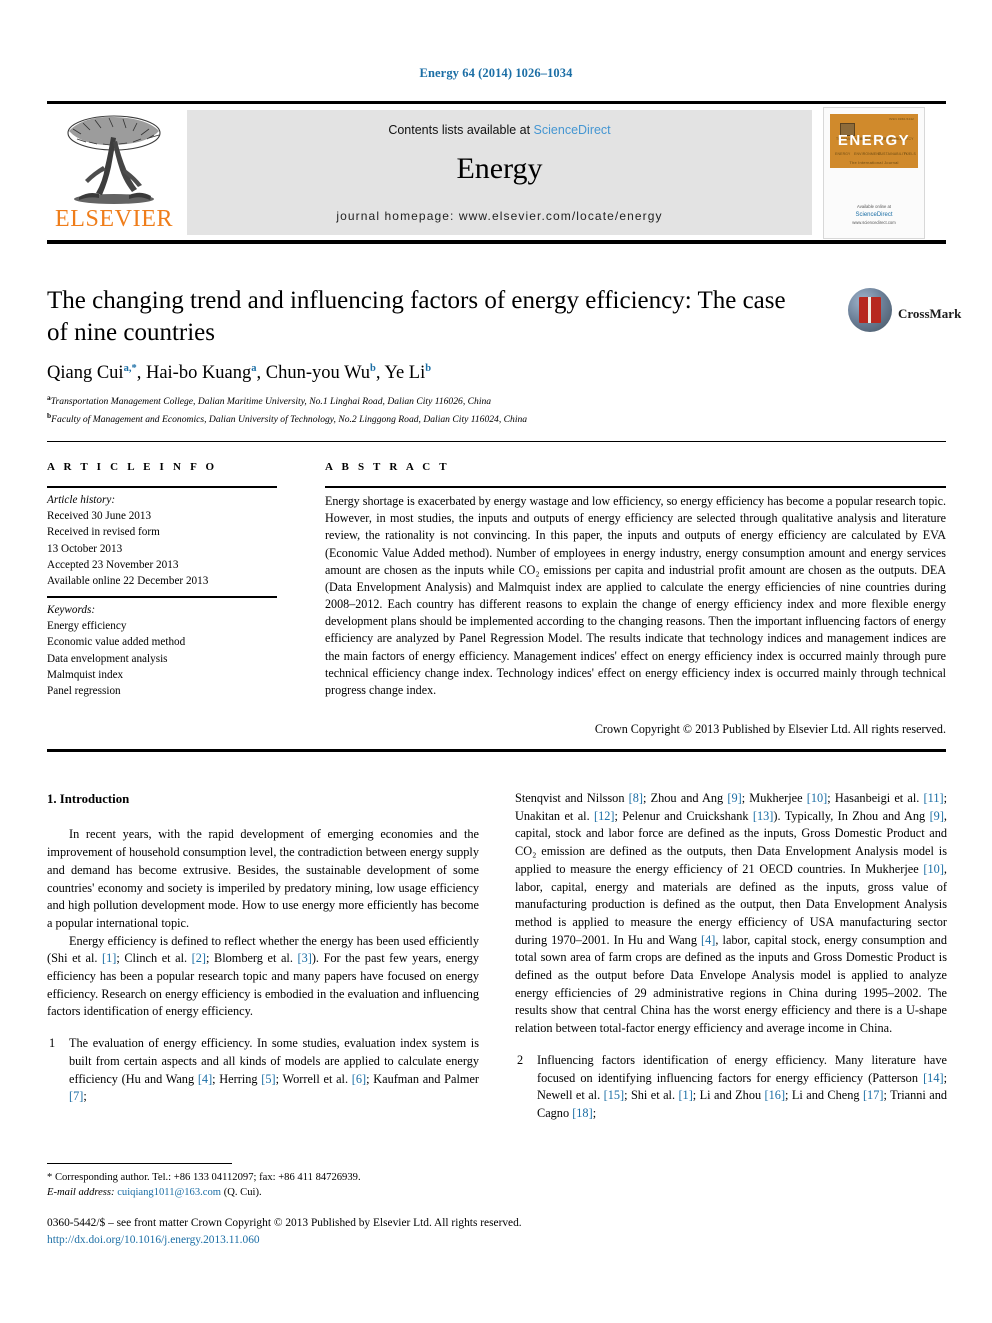  What do you see at coordinates (937, 816) in the screenshot?
I see `citation-ref-9b: [9]` at bounding box center [937, 816].